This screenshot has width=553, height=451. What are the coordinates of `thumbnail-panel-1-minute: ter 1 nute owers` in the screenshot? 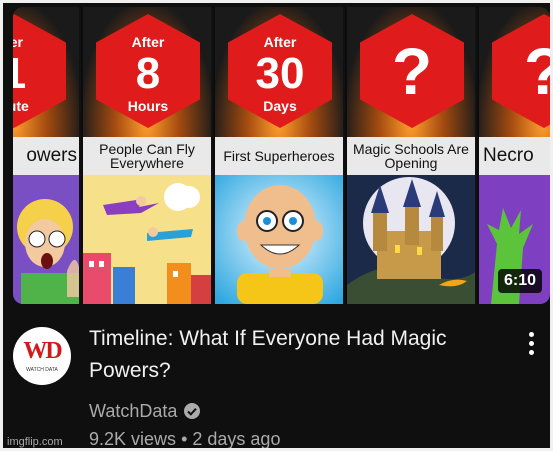 It's located at (46, 155).